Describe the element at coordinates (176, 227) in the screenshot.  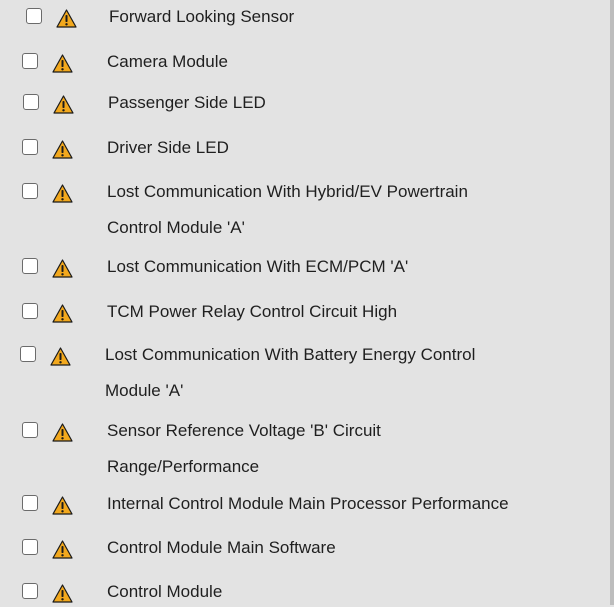
I see `item-label: Control Module 'A'` at that location.